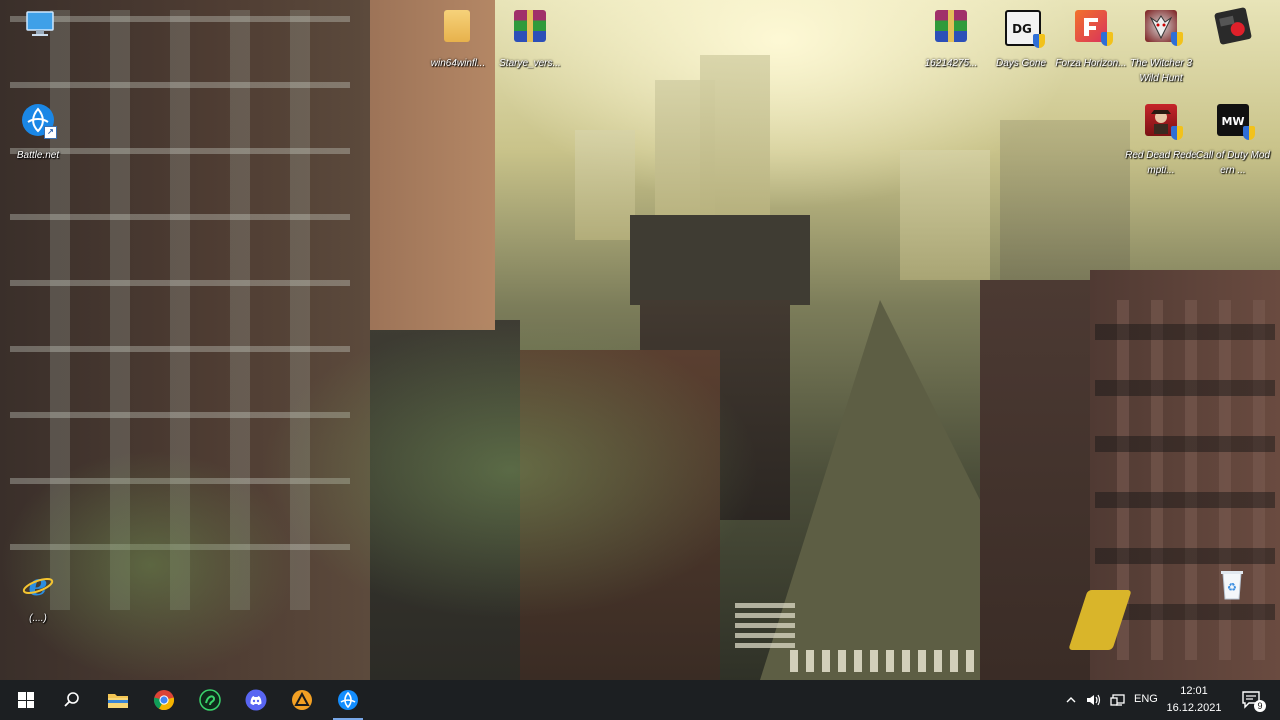 The height and width of the screenshot is (720, 1280). I want to click on taskbar-chrome, so click(164, 700).